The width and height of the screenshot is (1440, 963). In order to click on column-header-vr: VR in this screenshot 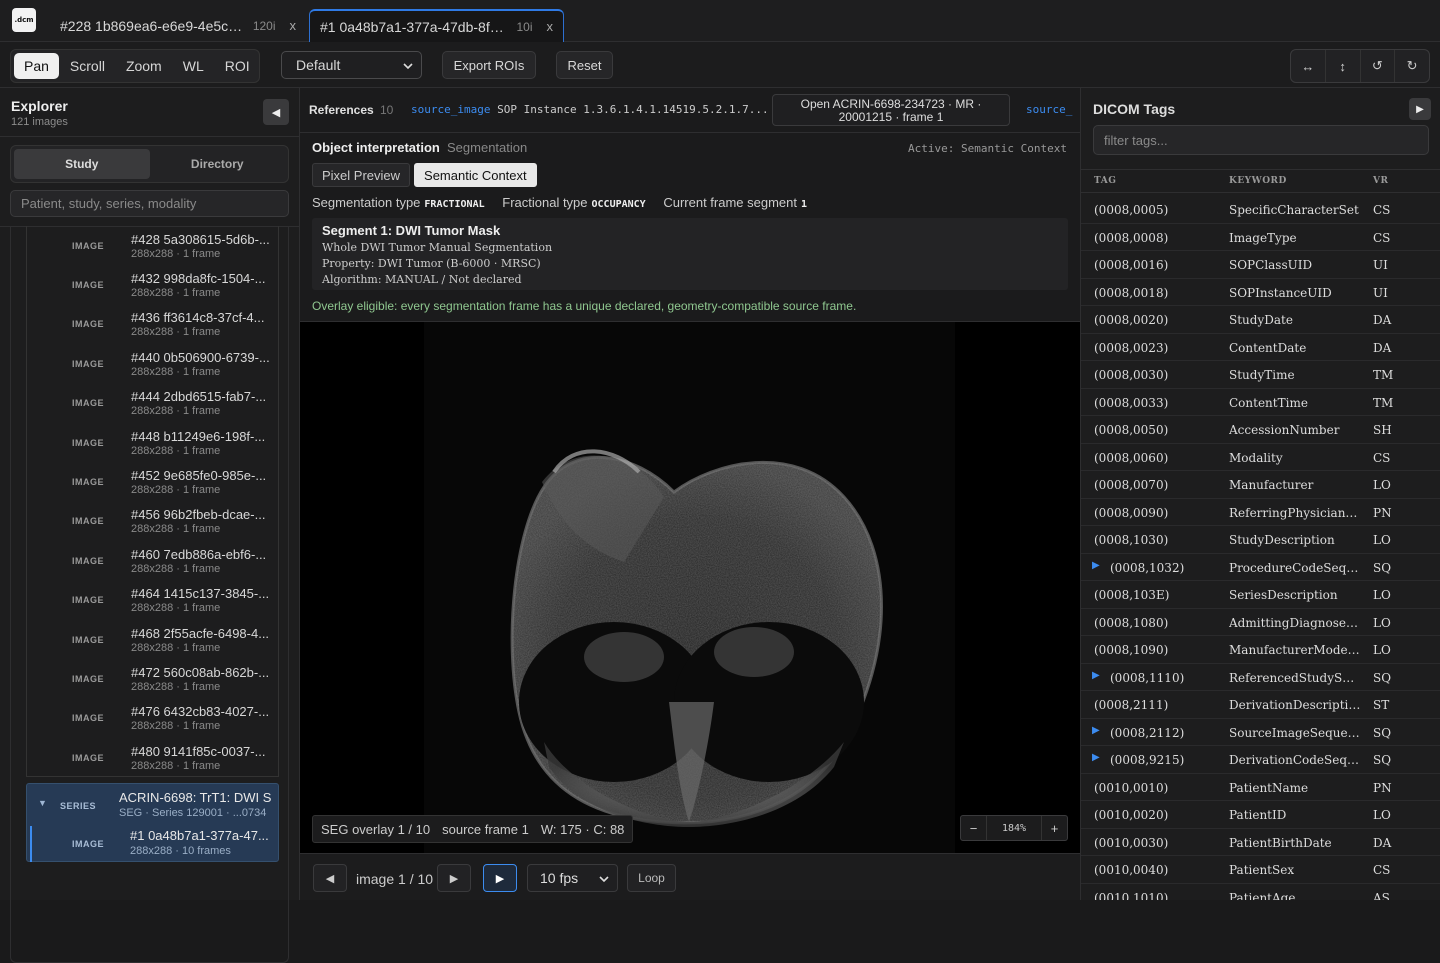, I will do `click(1380, 181)`.